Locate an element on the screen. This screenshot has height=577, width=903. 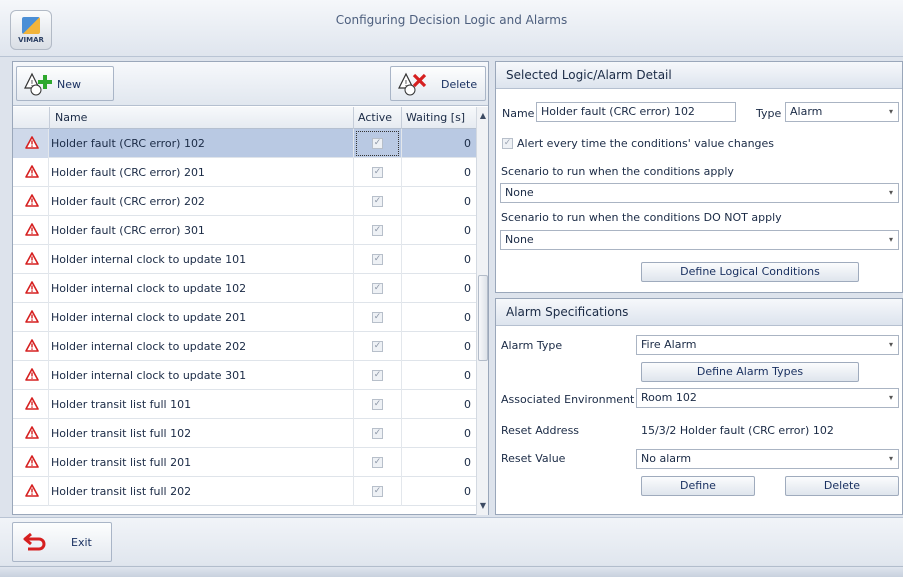
reset-value-select: No alarm is located at coordinates (767, 459).